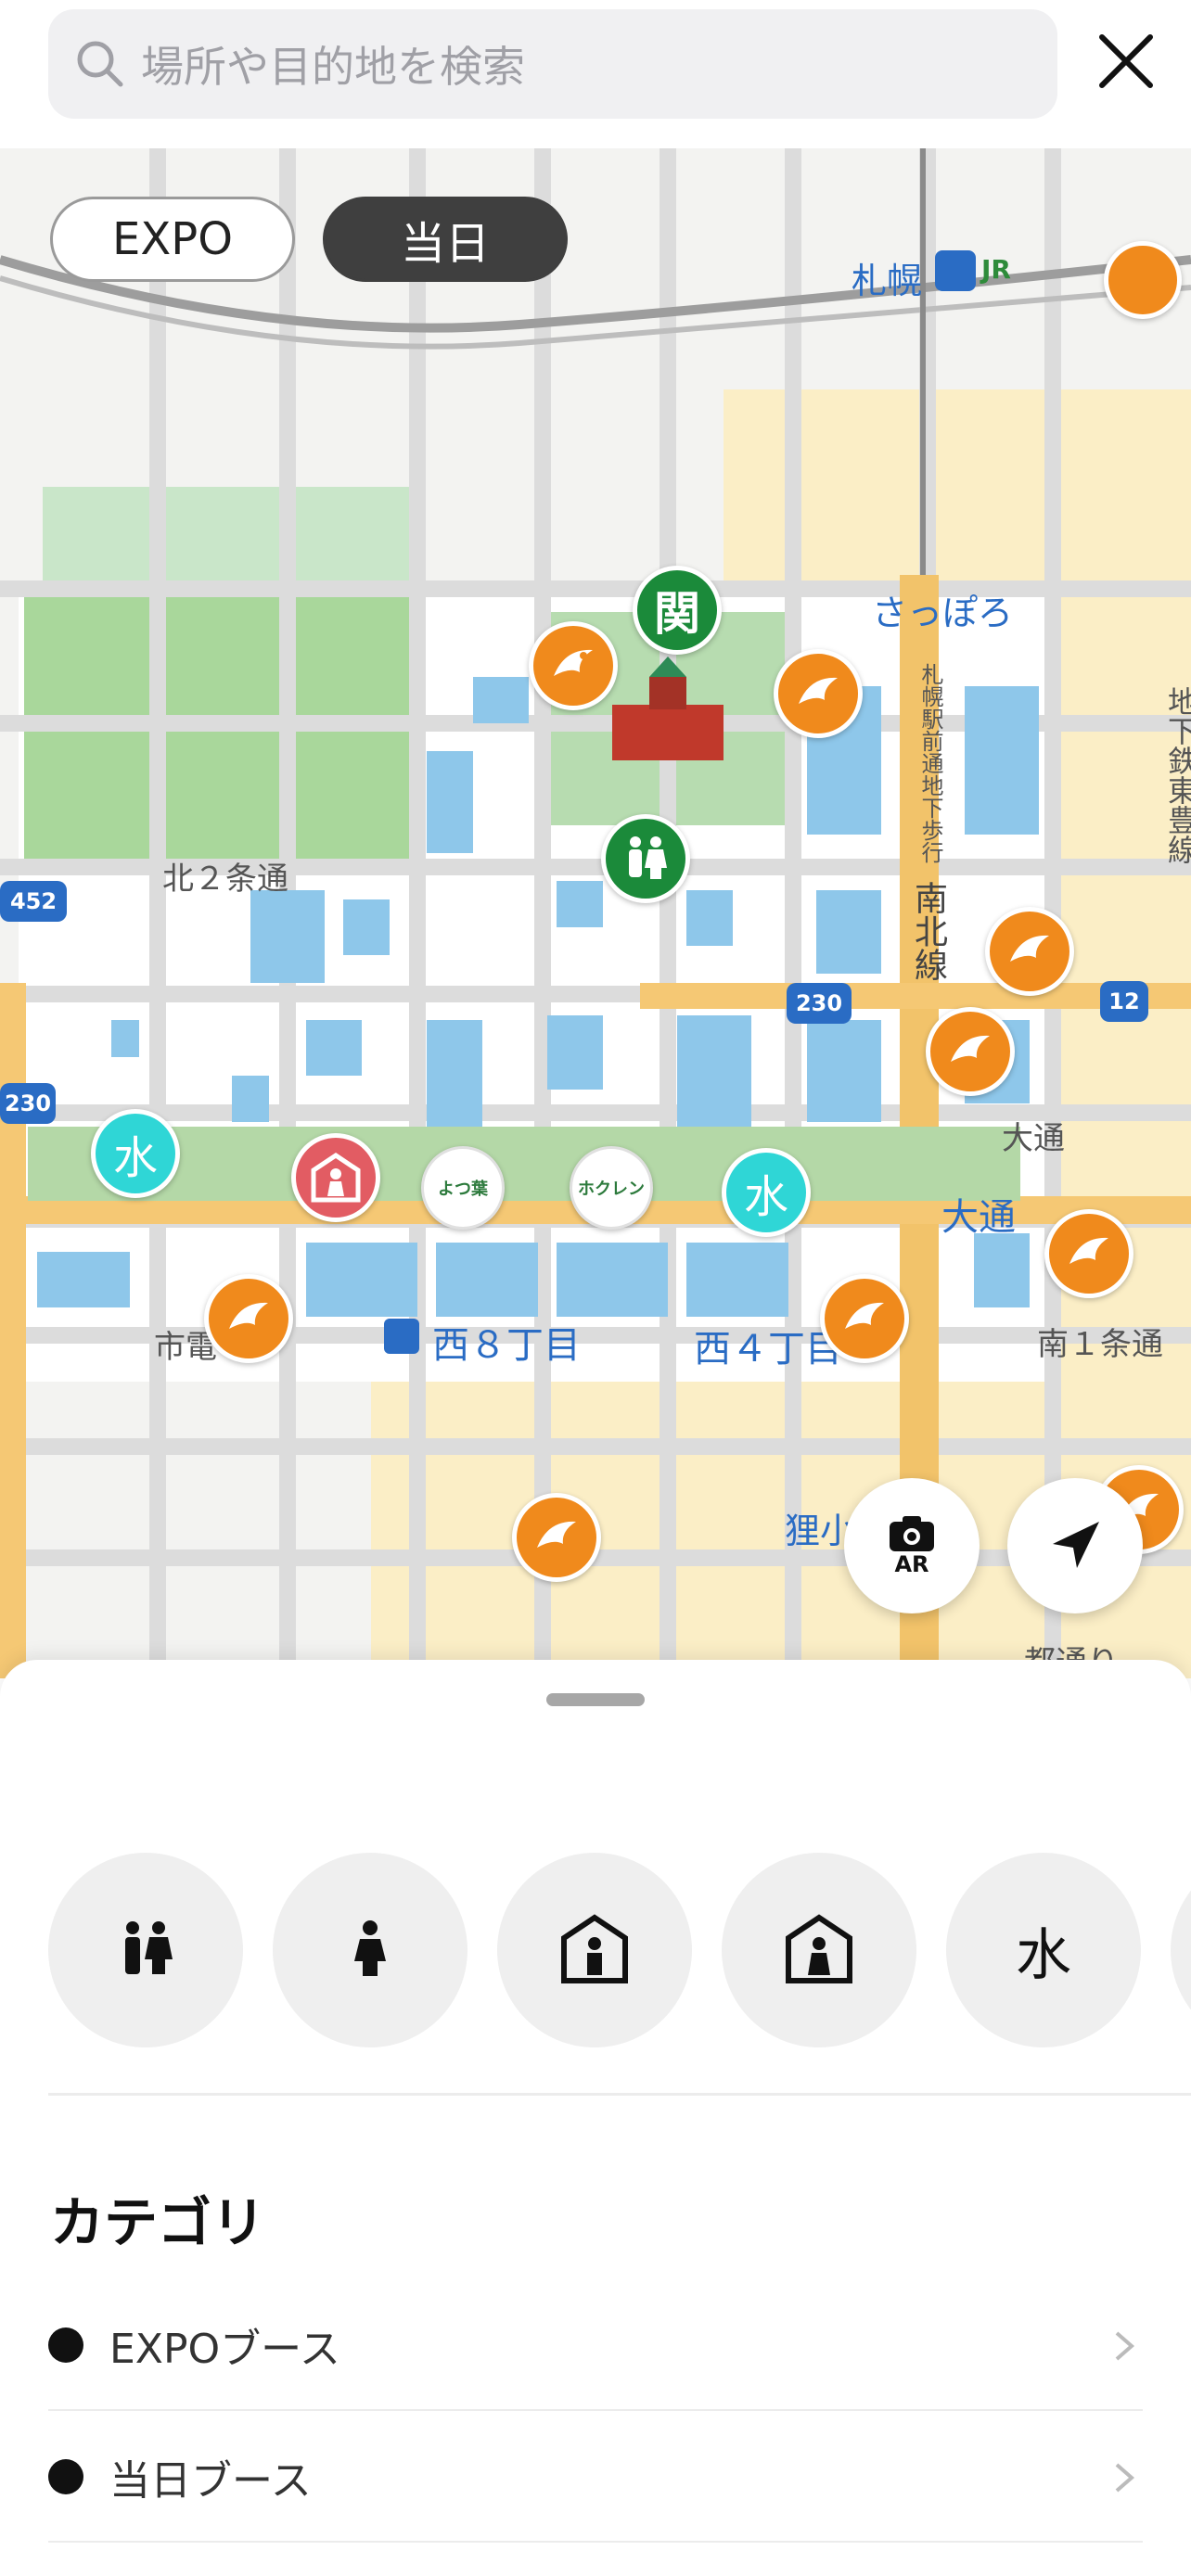 The image size is (1191, 2576). What do you see at coordinates (1124, 1002) in the screenshot?
I see `route-12: 12` at bounding box center [1124, 1002].